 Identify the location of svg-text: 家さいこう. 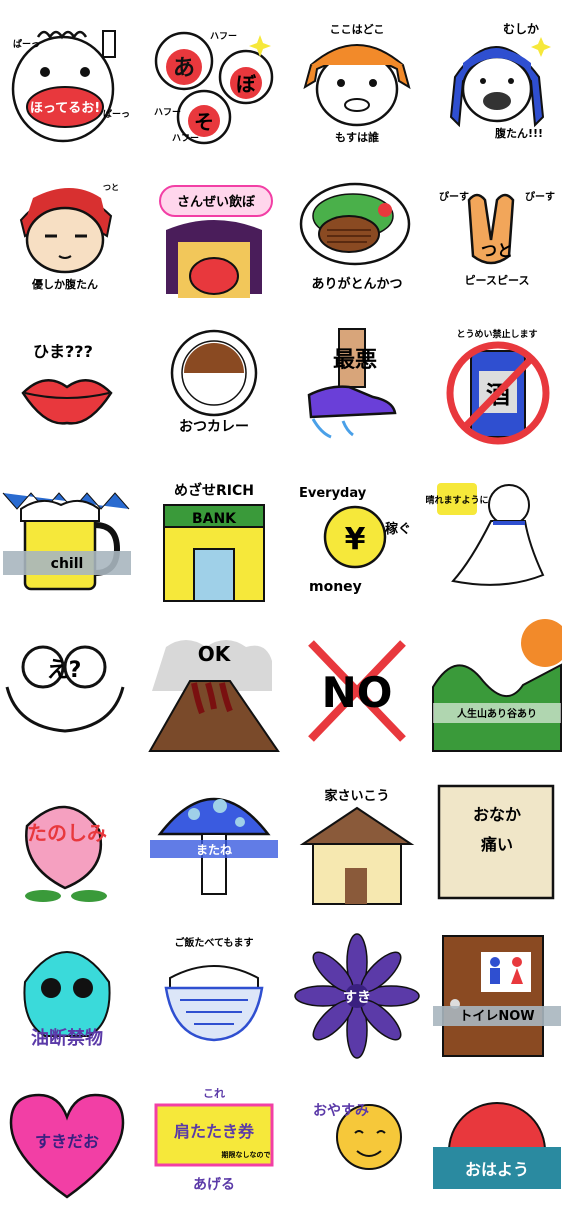
(356, 796).